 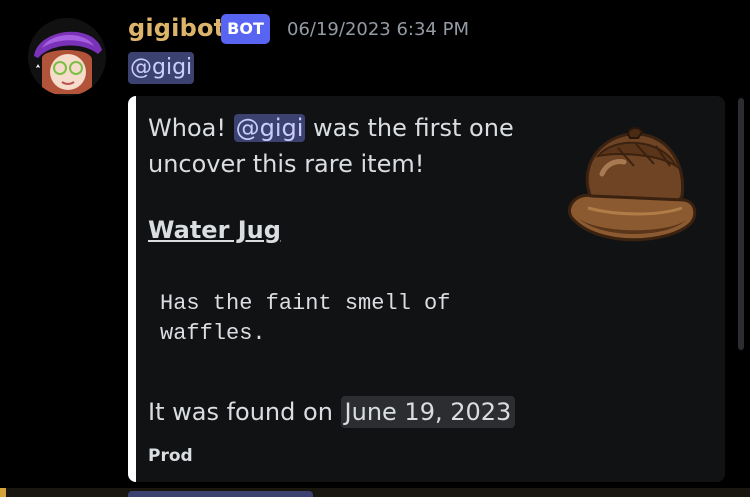 I want to click on bot-tag-badge: BOT, so click(x=245, y=29).